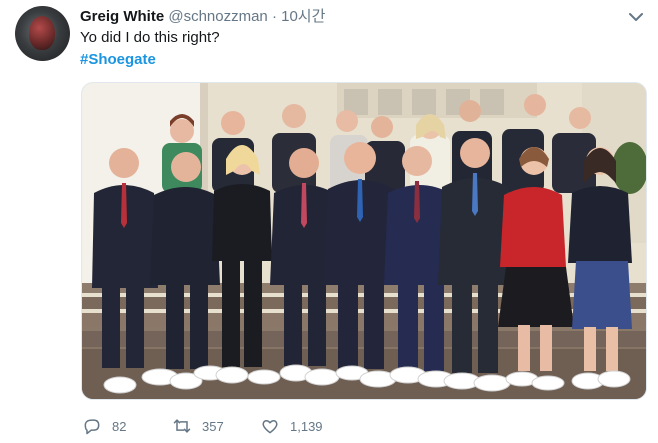  What do you see at coordinates (198, 426) in the screenshot?
I see `retweet-button: 357` at bounding box center [198, 426].